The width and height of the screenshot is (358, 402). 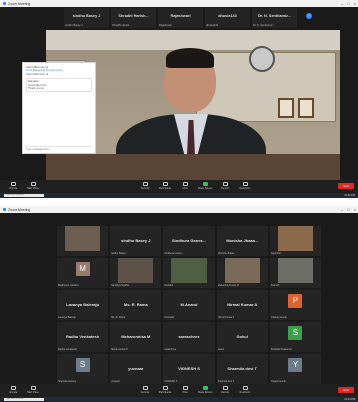 I want to click on participant-tile: Rishabh, so click(x=189, y=273).